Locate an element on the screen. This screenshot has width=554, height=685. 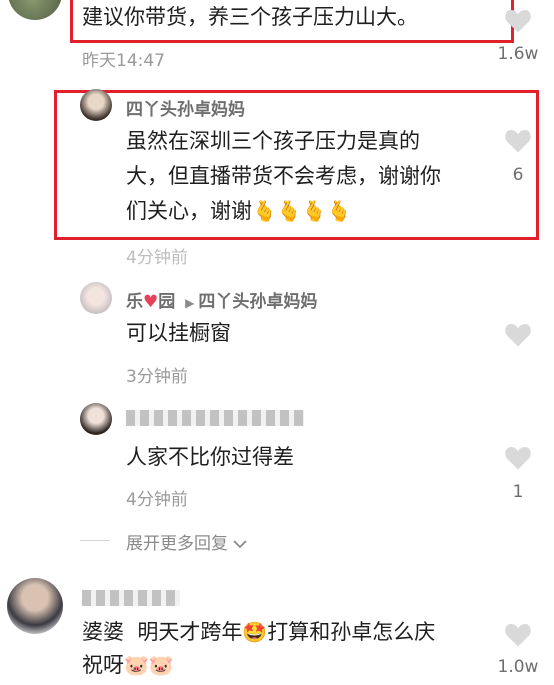
comment-text-line: 祝呀🐷🐷 is located at coordinates (128, 666).